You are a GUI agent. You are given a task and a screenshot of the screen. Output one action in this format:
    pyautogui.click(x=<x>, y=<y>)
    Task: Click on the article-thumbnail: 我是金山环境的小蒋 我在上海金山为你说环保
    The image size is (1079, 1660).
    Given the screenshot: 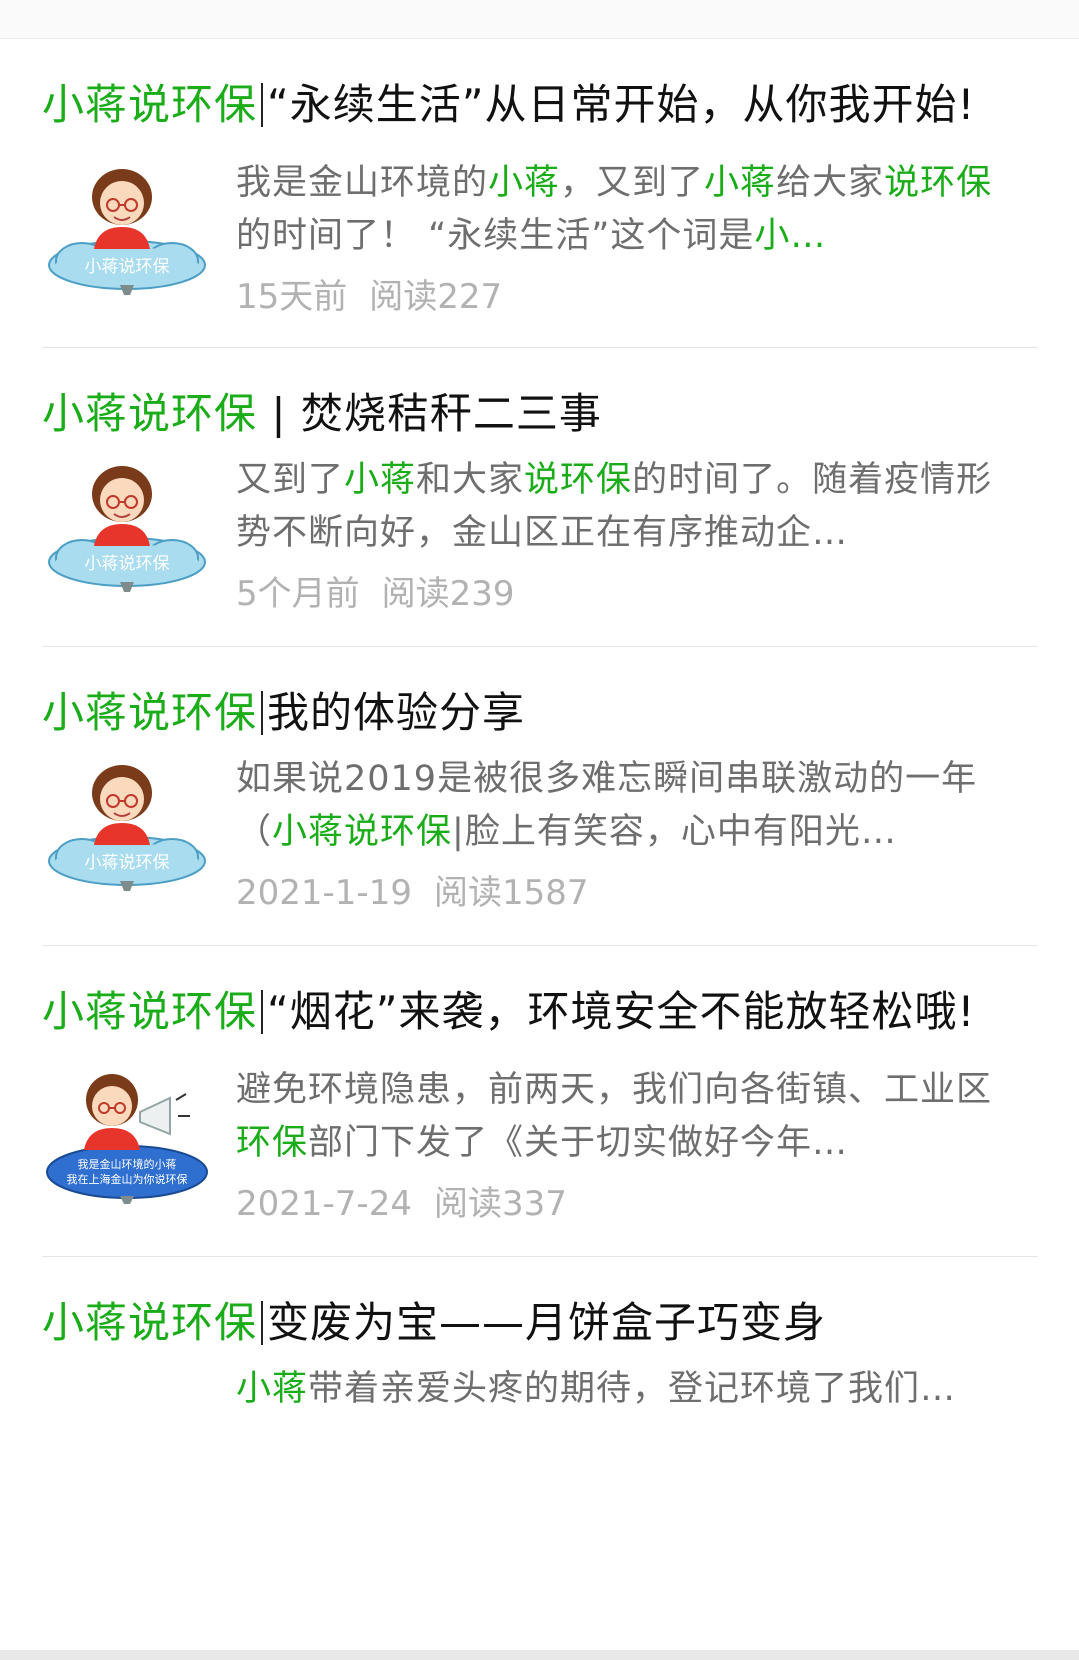 What is the action you would take?
    pyautogui.click(x=127, y=1139)
    